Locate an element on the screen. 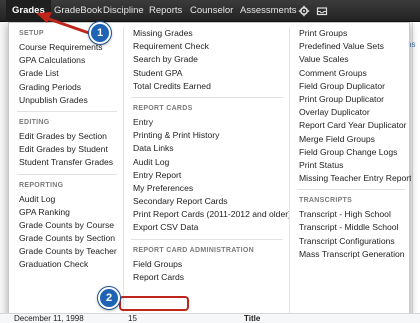  menu-item-secondary-report-cards: Secondary Report Cards is located at coordinates (206, 201).